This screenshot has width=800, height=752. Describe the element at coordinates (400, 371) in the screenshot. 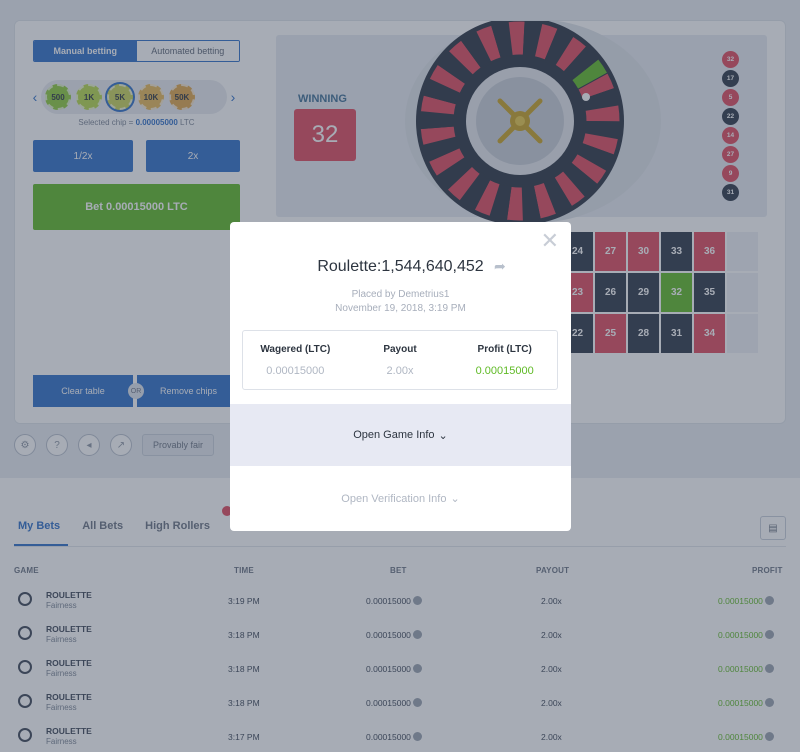

I see `payout-value: 2.00x` at that location.